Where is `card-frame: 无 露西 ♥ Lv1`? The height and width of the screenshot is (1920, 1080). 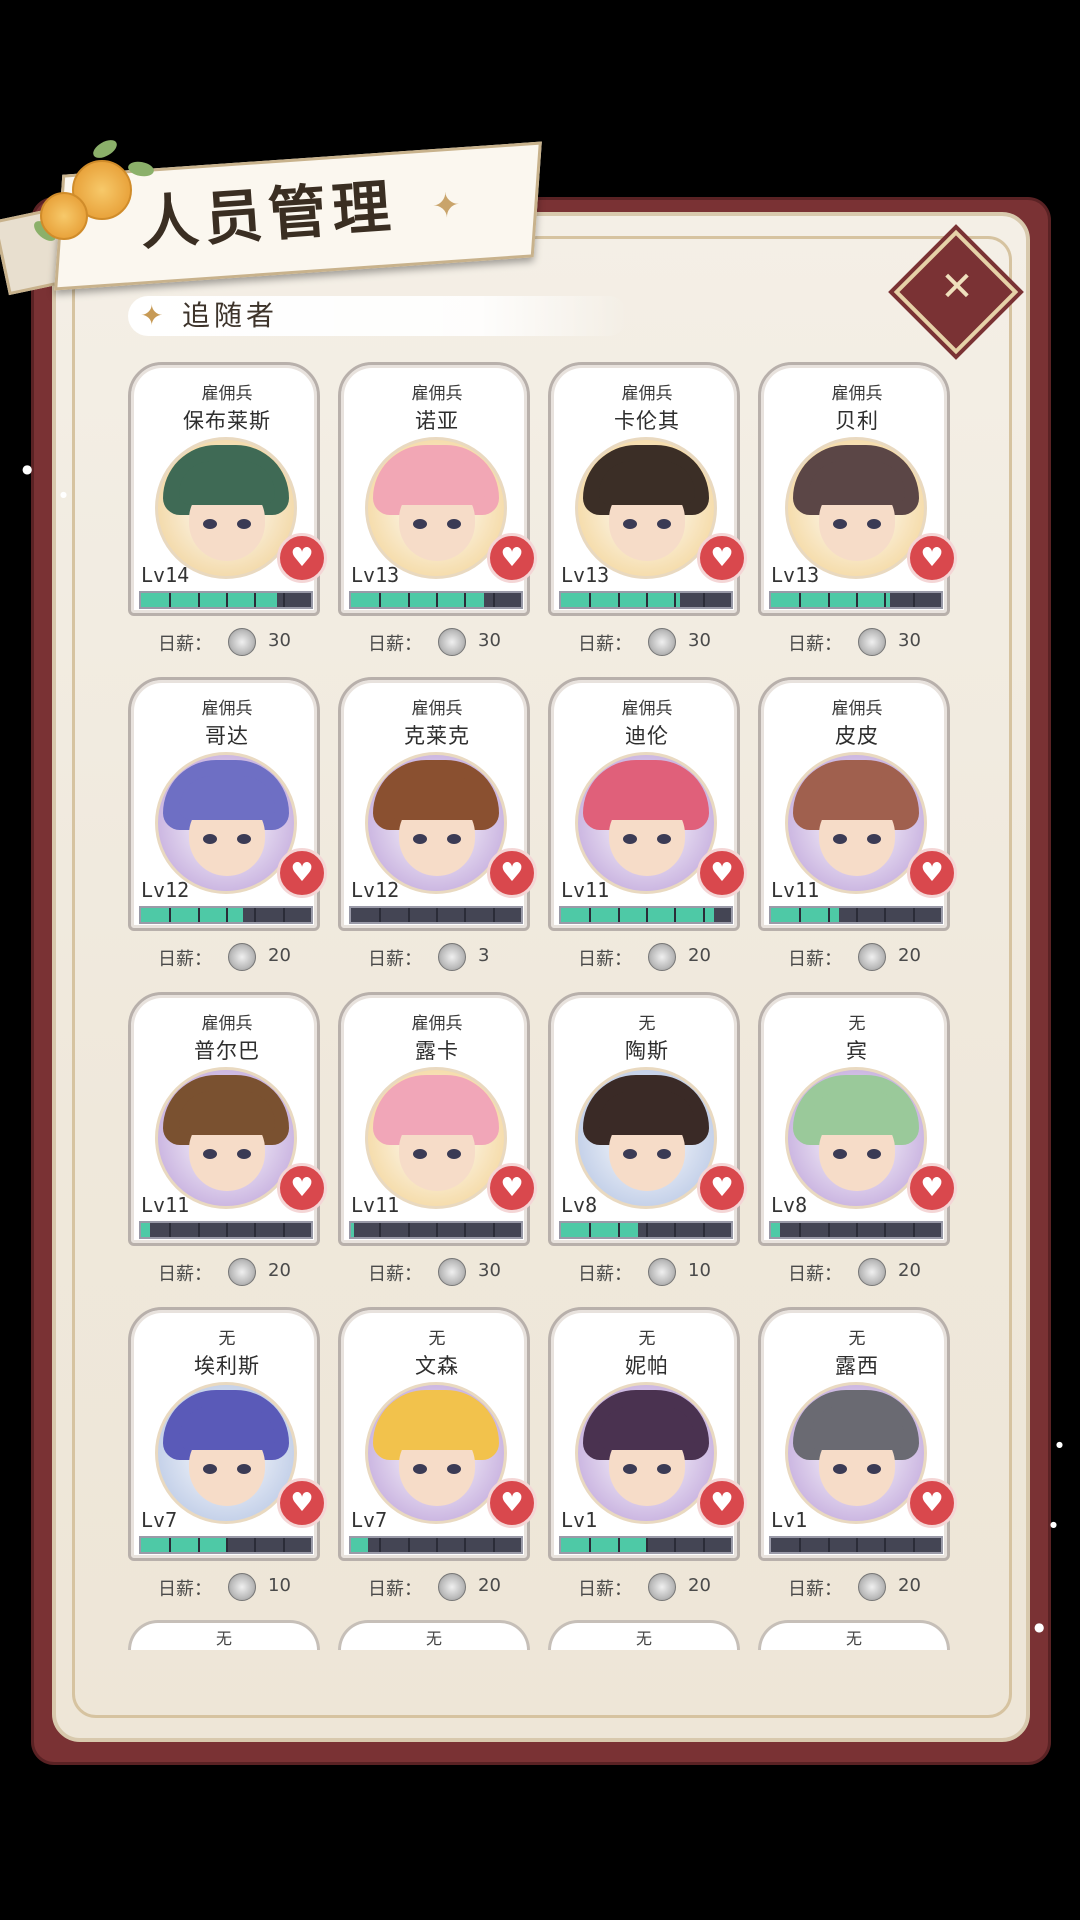 card-frame: 无 露西 ♥ Lv1 is located at coordinates (857, 1434).